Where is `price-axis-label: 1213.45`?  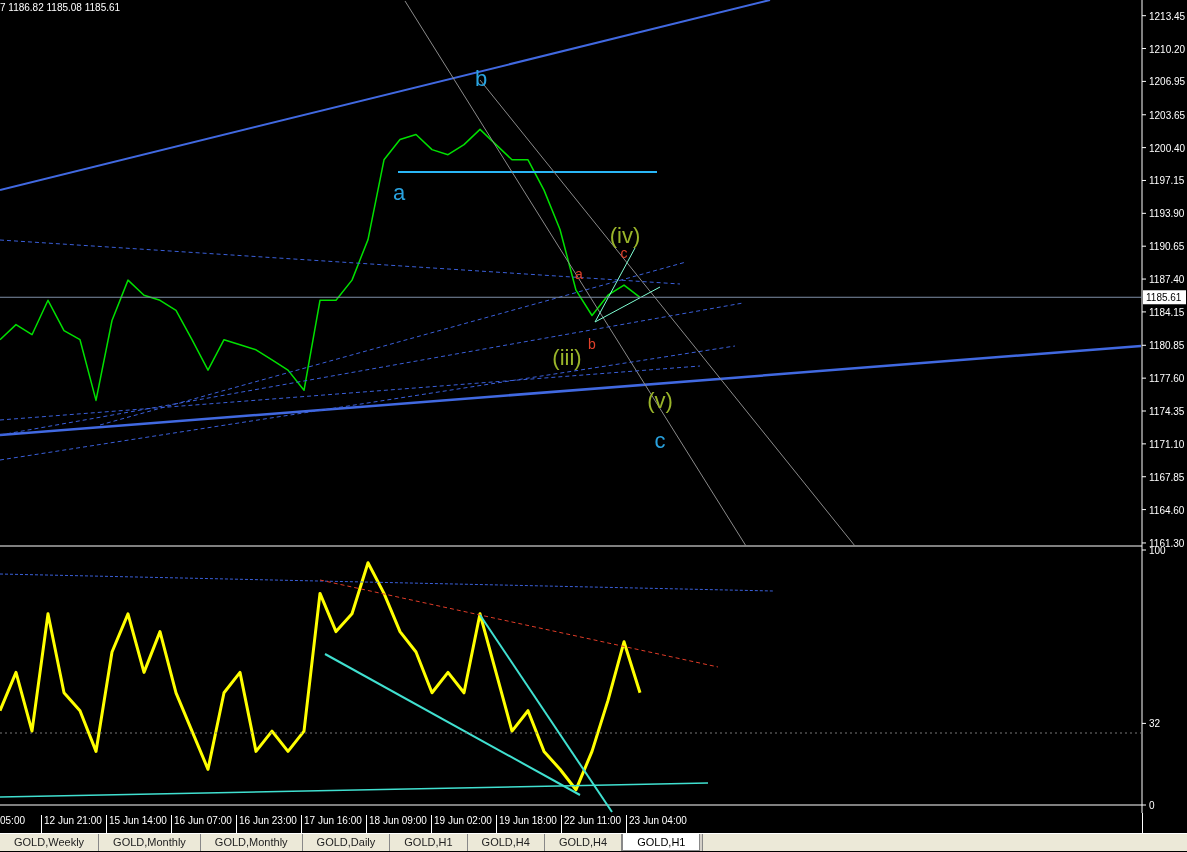
price-axis-label: 1213.45 is located at coordinates (1167, 16).